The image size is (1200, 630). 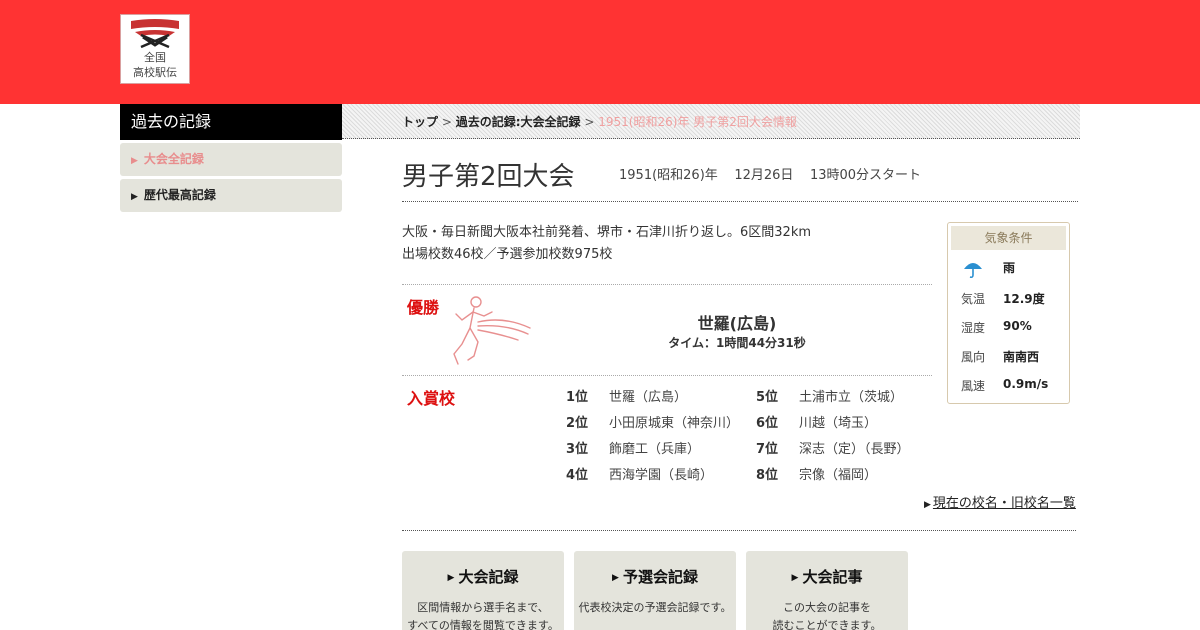 I want to click on card-race-articles: ▶ 大会記事 この大会の記事を 読むことができます。, so click(x=827, y=590).